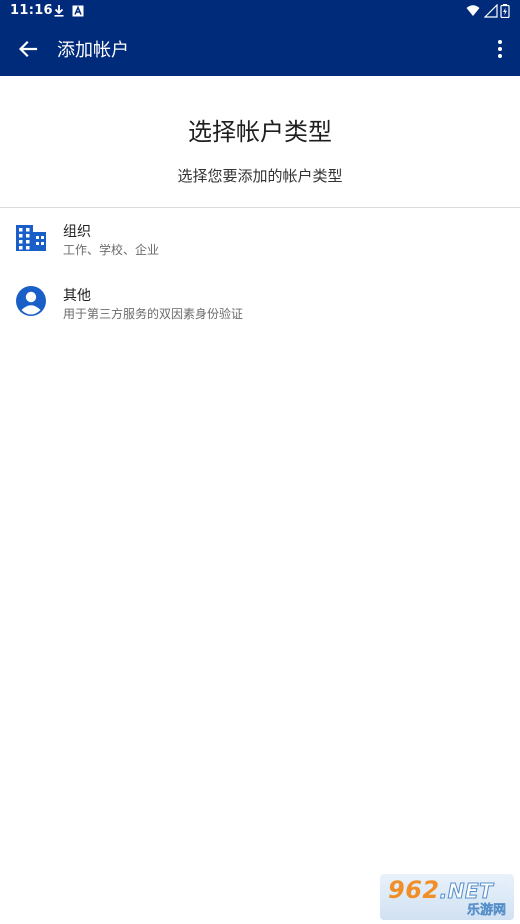 This screenshot has height=924, width=520. I want to click on app-bar-title: 添加帐户, so click(93, 50).